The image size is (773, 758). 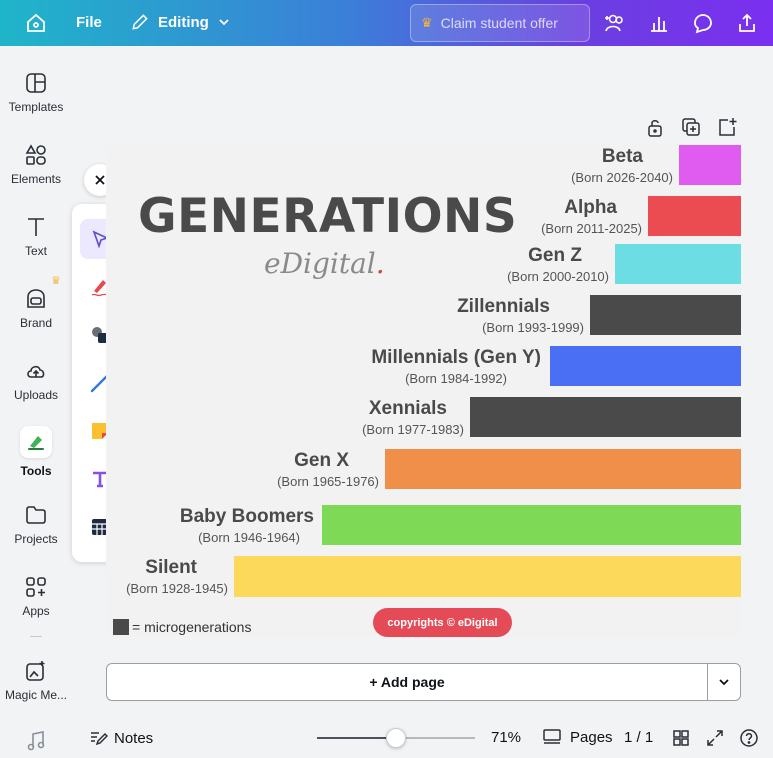 I want to click on generation-born-range: (Born 1928-1945), so click(x=177, y=588).